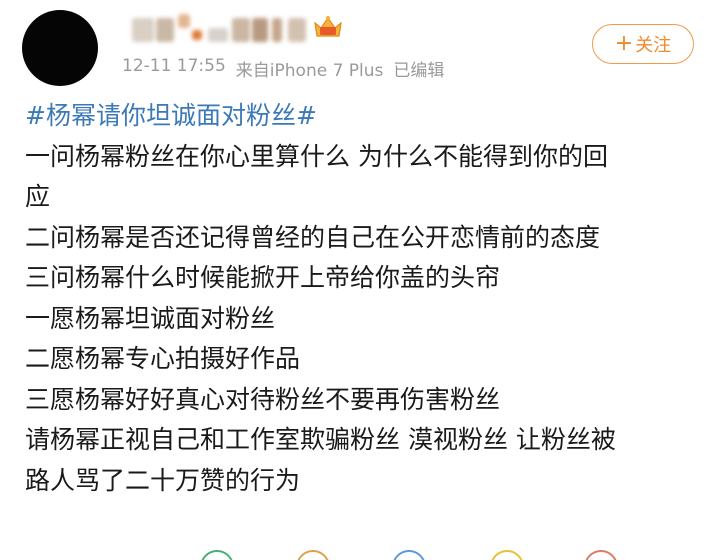 The width and height of the screenshot is (720, 560). I want to click on post-edited-label: 已编辑, so click(418, 68).